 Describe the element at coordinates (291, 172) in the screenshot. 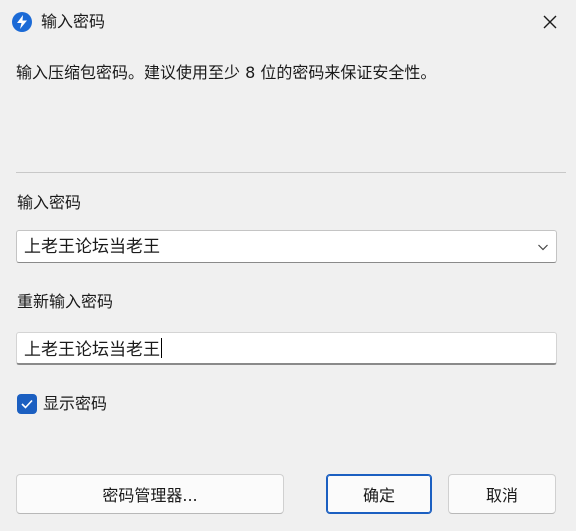

I see `divider` at that location.